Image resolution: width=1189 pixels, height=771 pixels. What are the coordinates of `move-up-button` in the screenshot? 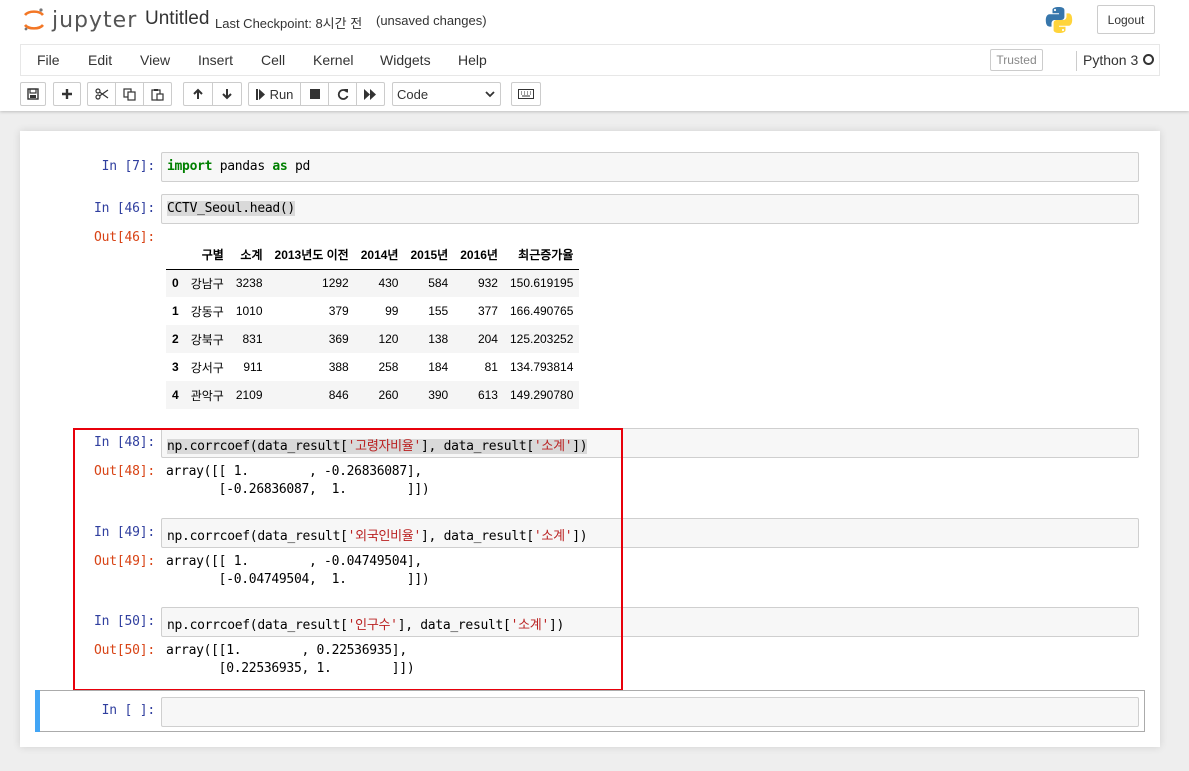 It's located at (198, 94).